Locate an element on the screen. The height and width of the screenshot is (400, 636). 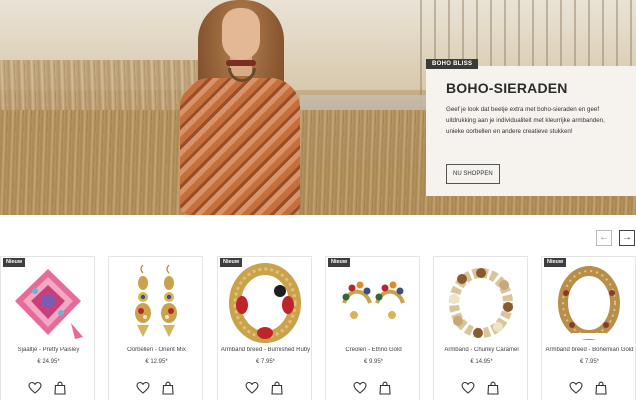
product-price: € 9.95* is located at coordinates (373, 362).